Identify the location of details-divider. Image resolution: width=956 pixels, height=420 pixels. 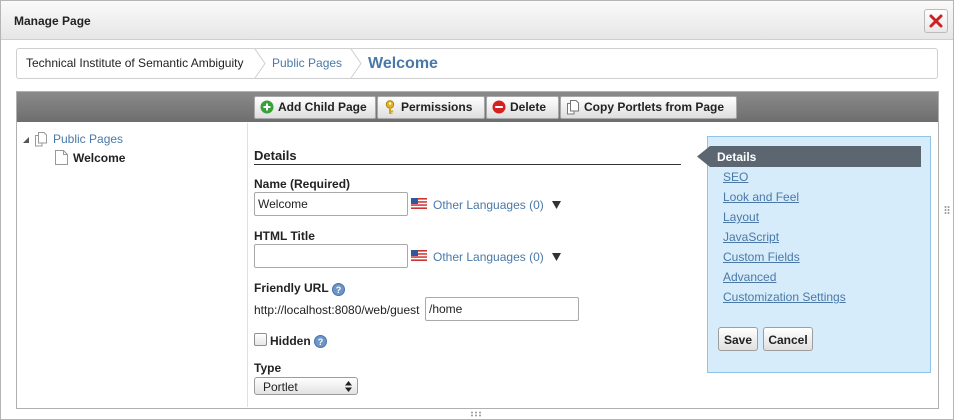
(467, 164).